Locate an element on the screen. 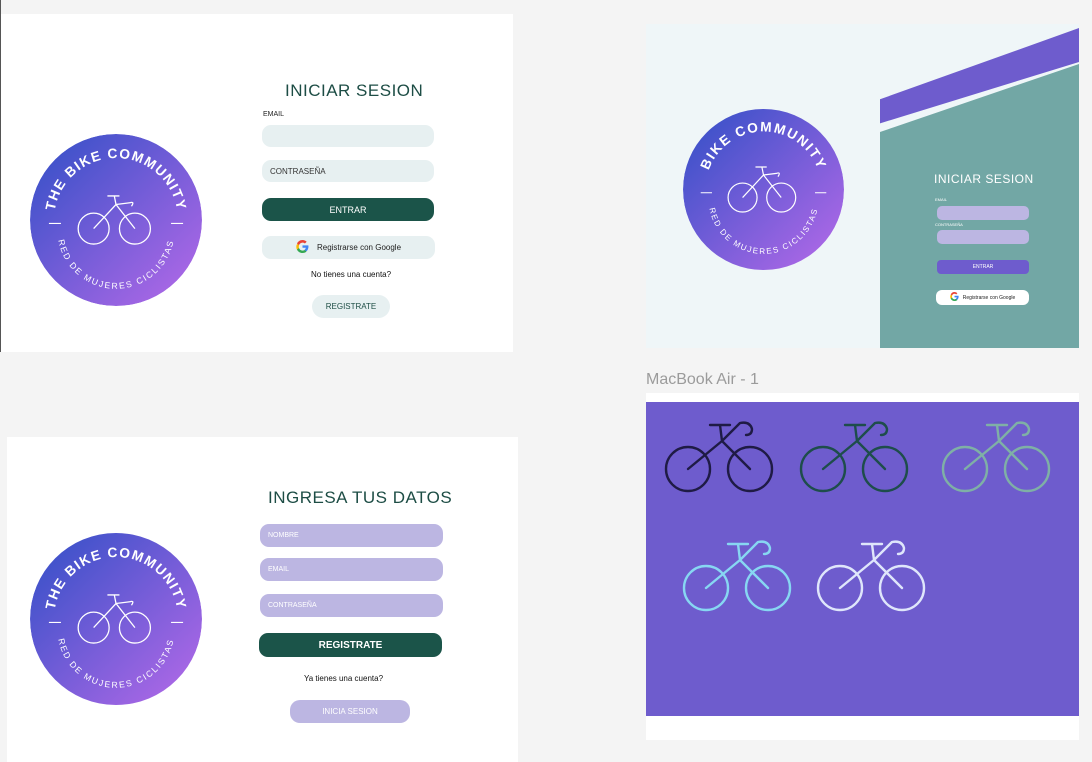  canvas-left-edge is located at coordinates (0, 176).